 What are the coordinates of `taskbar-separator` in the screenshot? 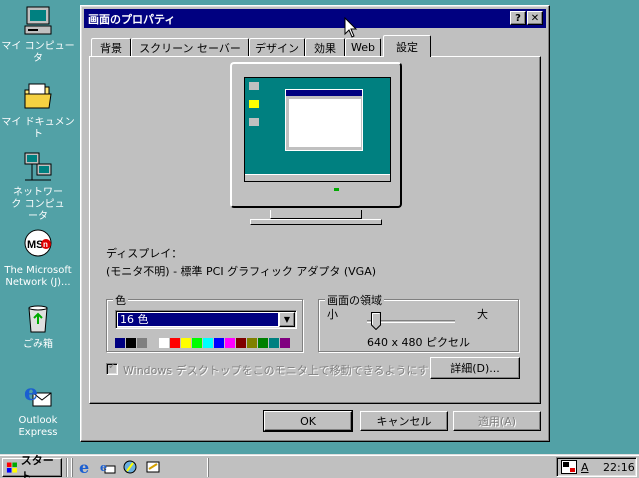 It's located at (67, 467).